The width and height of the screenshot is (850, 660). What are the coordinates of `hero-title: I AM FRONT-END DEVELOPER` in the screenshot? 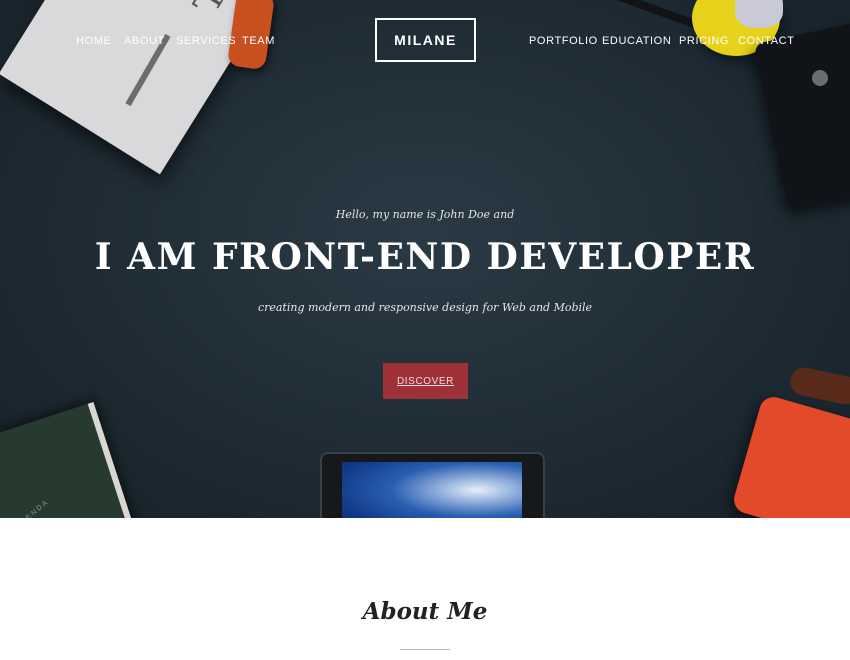 It's located at (425, 257).